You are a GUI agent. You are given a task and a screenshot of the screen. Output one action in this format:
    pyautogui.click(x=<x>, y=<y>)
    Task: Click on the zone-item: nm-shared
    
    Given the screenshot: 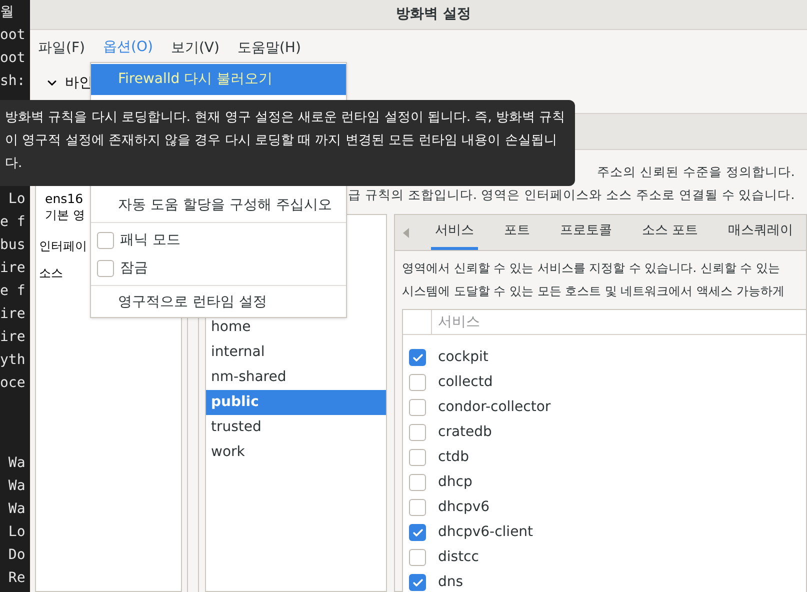 What is the action you would take?
    pyautogui.click(x=296, y=377)
    